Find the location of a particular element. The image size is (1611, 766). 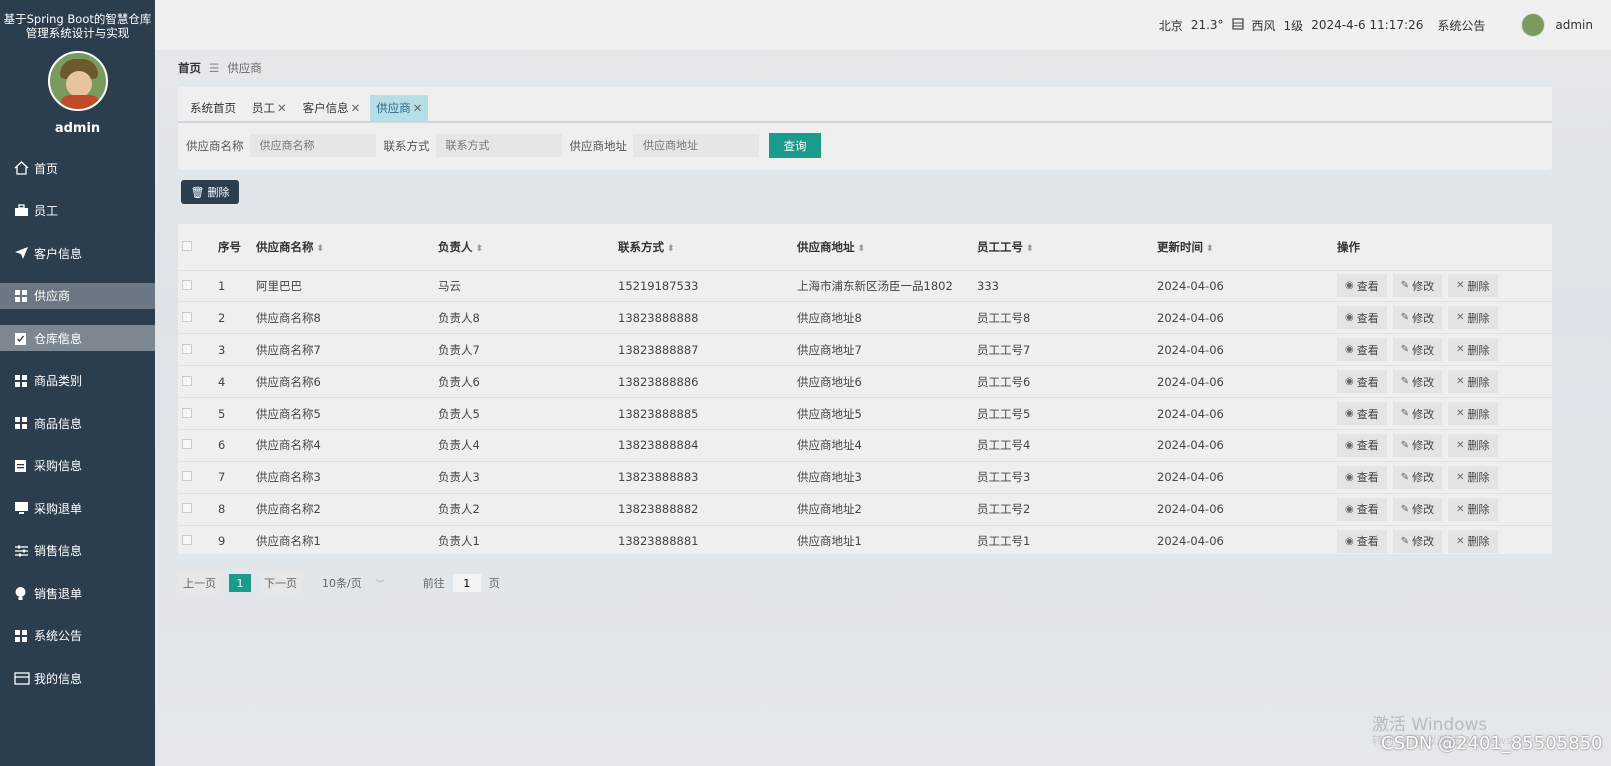

tab-2: 员工 ✕ is located at coordinates (269, 108).